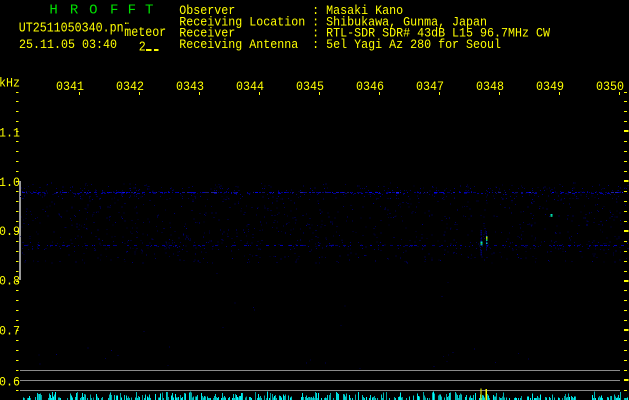 The height and width of the screenshot is (400, 629). What do you see at coordinates (10, 331) in the screenshot?
I see `svg-text: 0.7` at bounding box center [10, 331].